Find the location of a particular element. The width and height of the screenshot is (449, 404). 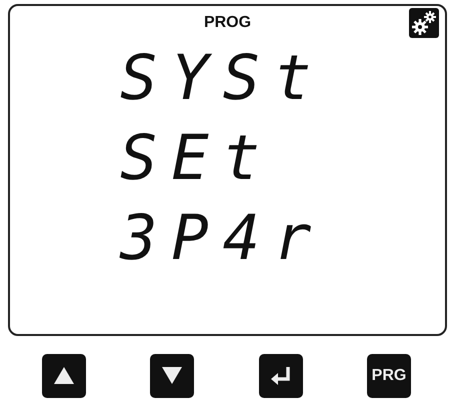

mode-label: PROG is located at coordinates (228, 22).